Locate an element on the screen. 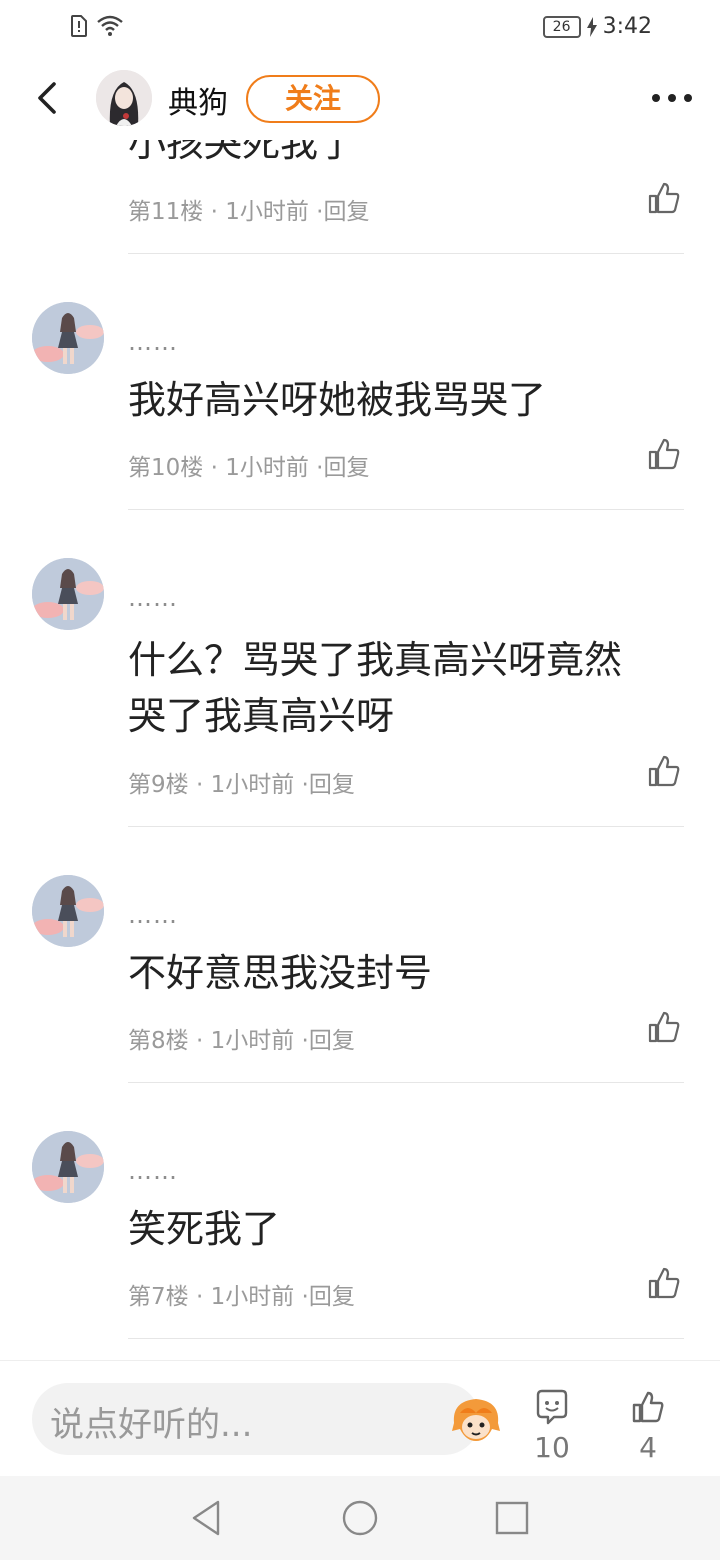  recents-square-icon is located at coordinates (512, 1518).